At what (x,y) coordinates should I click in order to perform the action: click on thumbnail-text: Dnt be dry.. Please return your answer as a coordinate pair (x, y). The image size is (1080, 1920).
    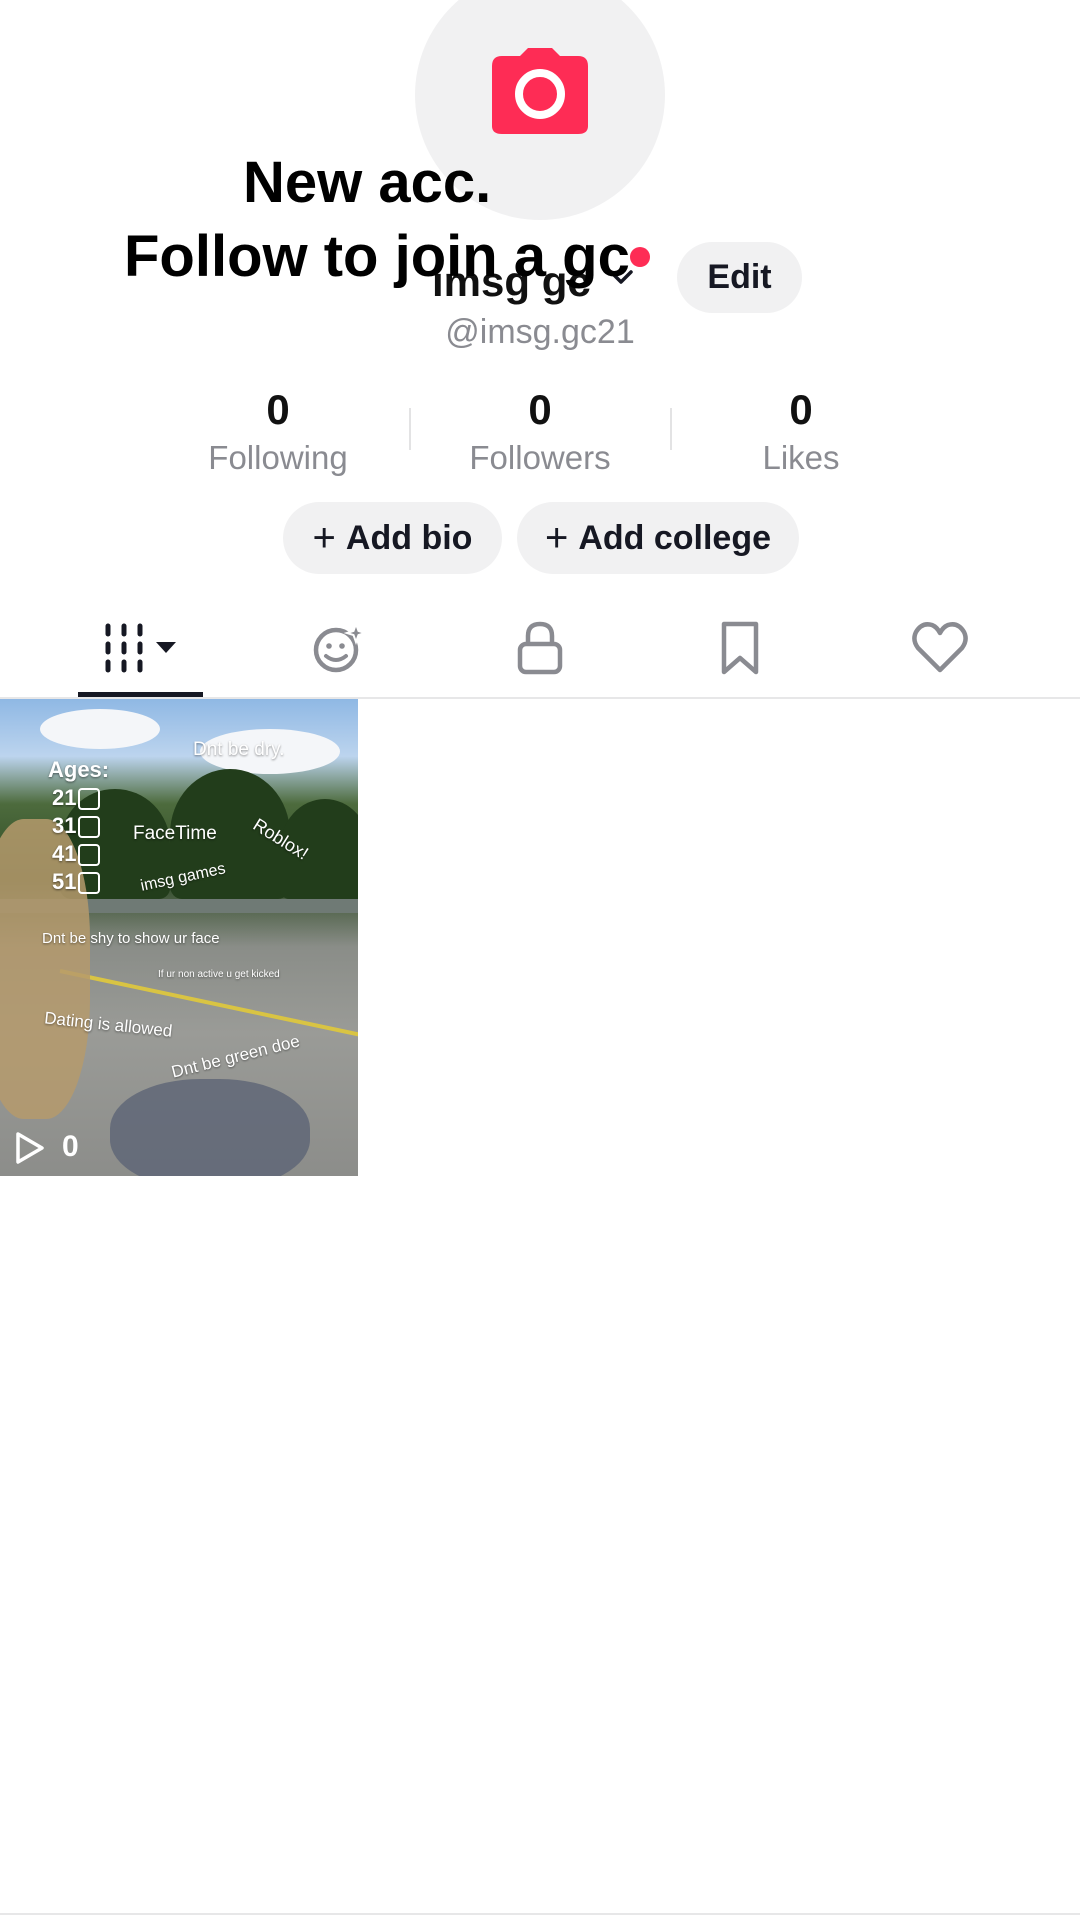
    Looking at the image, I should click on (239, 749).